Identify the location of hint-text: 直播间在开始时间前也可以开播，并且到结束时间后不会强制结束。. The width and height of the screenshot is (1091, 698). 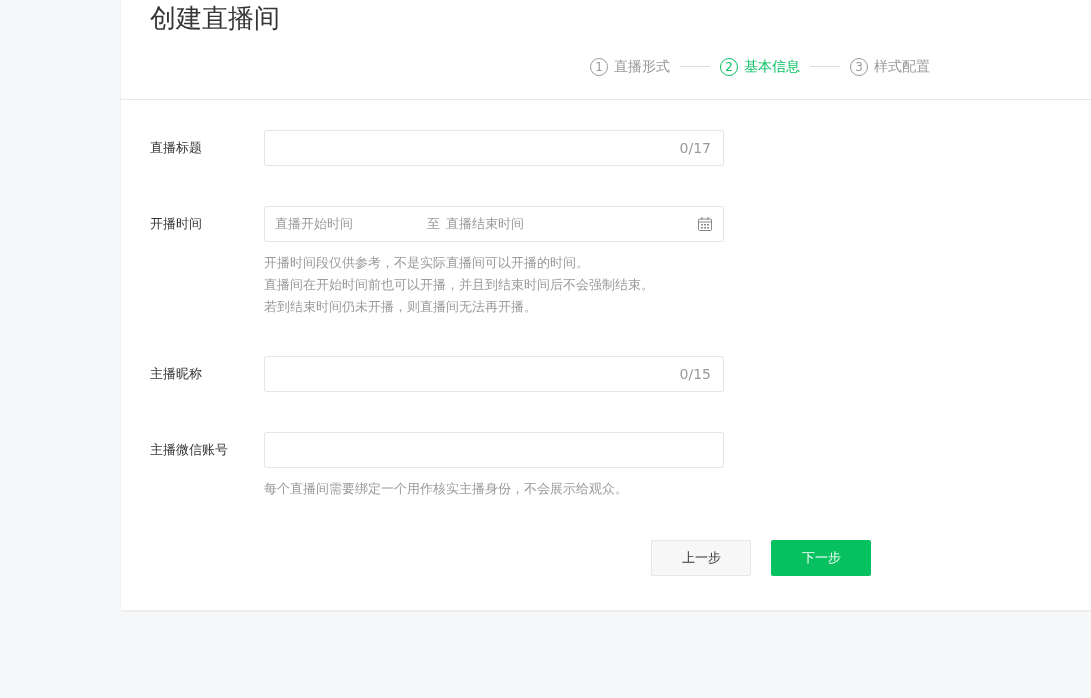
(459, 285).